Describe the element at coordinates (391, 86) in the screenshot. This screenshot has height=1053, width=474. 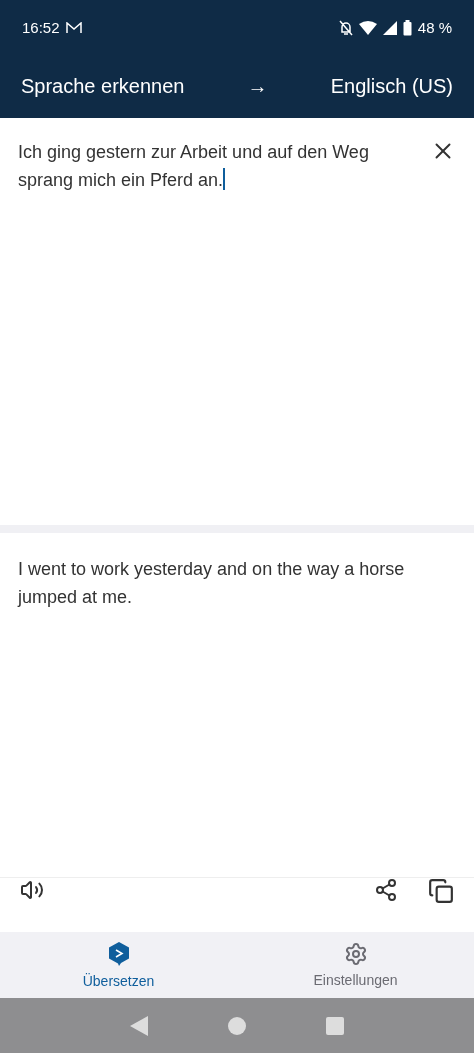
I see `target-language: Englisch (US)` at that location.